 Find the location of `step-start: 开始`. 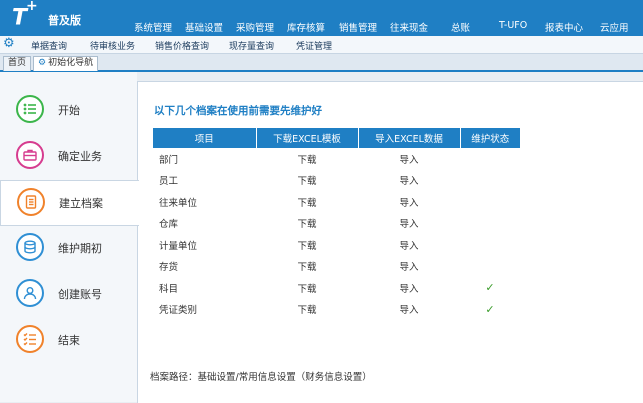

step-start: 开始 is located at coordinates (68, 110).